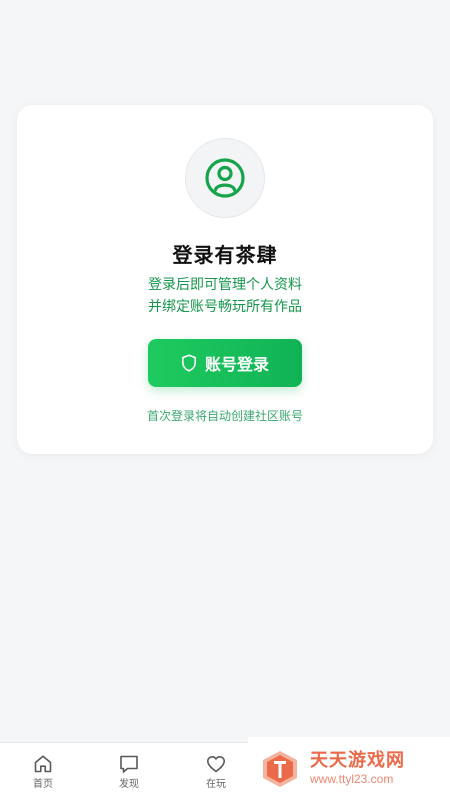 Image resolution: width=450 pixels, height=800 pixels. What do you see at coordinates (357, 760) in the screenshot?
I see `watermark-title: 天天游戏网` at bounding box center [357, 760].